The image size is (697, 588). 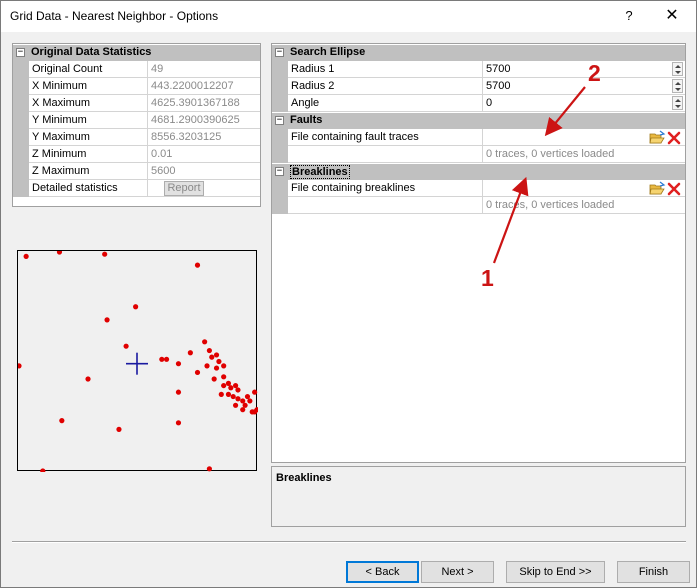 I want to click on radius1-row: Radius 1 5700, so click(x=478, y=69).